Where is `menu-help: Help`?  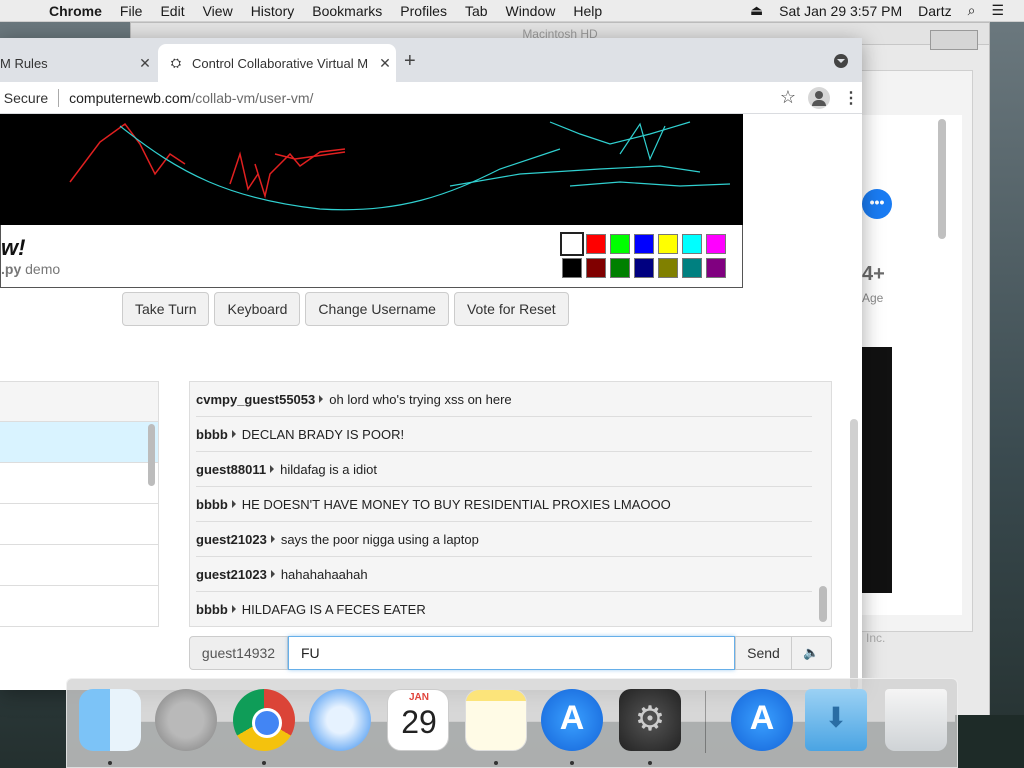
menu-help: Help is located at coordinates (587, 11).